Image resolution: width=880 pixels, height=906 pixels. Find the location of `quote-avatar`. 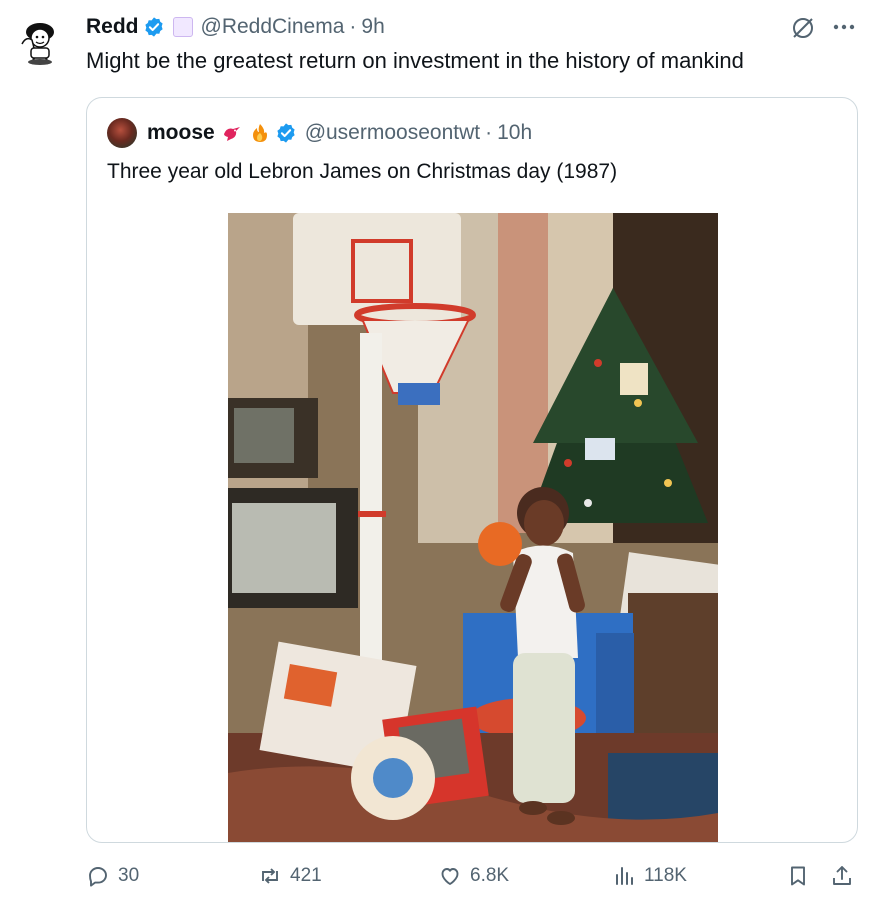

quote-avatar is located at coordinates (122, 133).